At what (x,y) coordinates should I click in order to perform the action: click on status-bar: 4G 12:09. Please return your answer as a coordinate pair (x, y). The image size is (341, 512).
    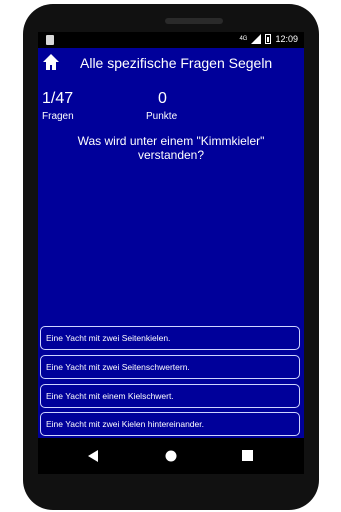
    Looking at the image, I should click on (171, 40).